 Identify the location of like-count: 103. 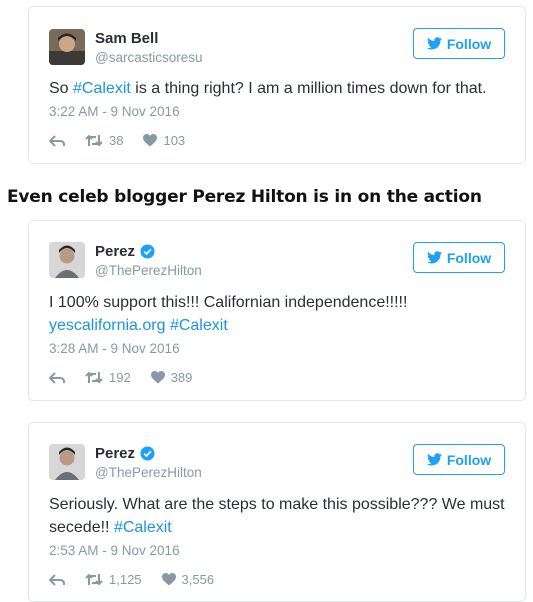
(174, 140).